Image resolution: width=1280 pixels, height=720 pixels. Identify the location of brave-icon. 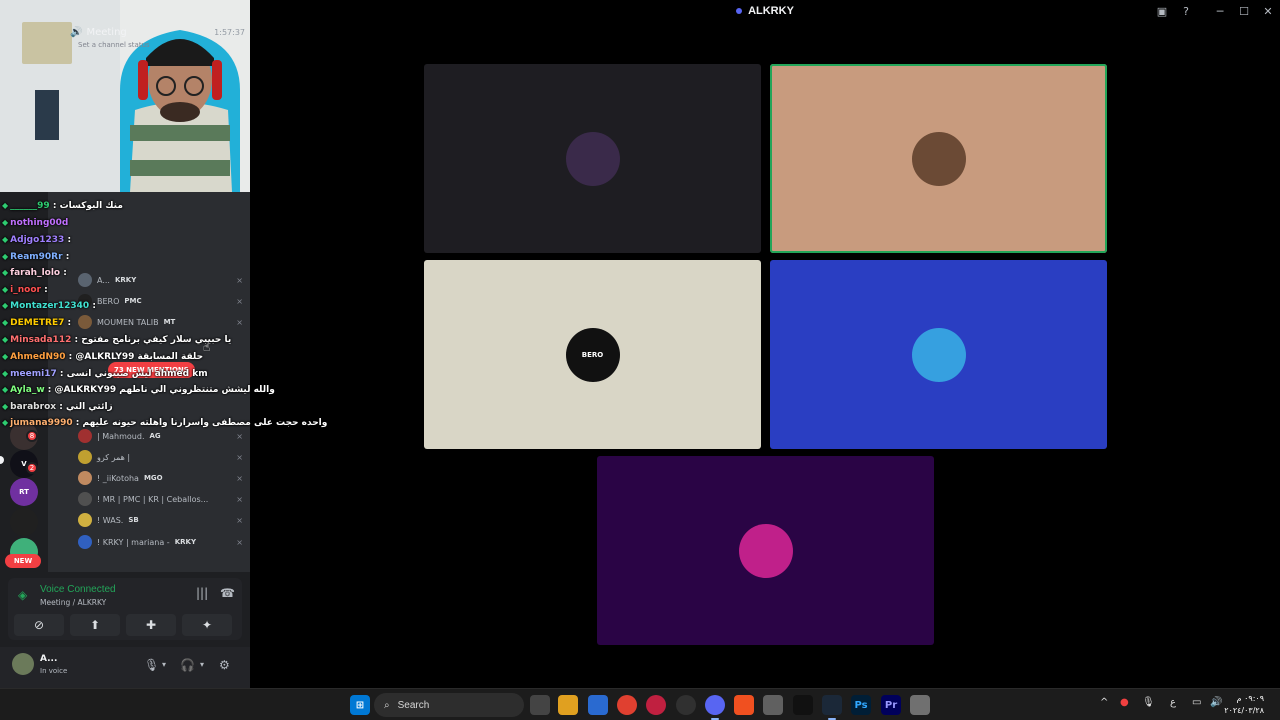
(744, 705).